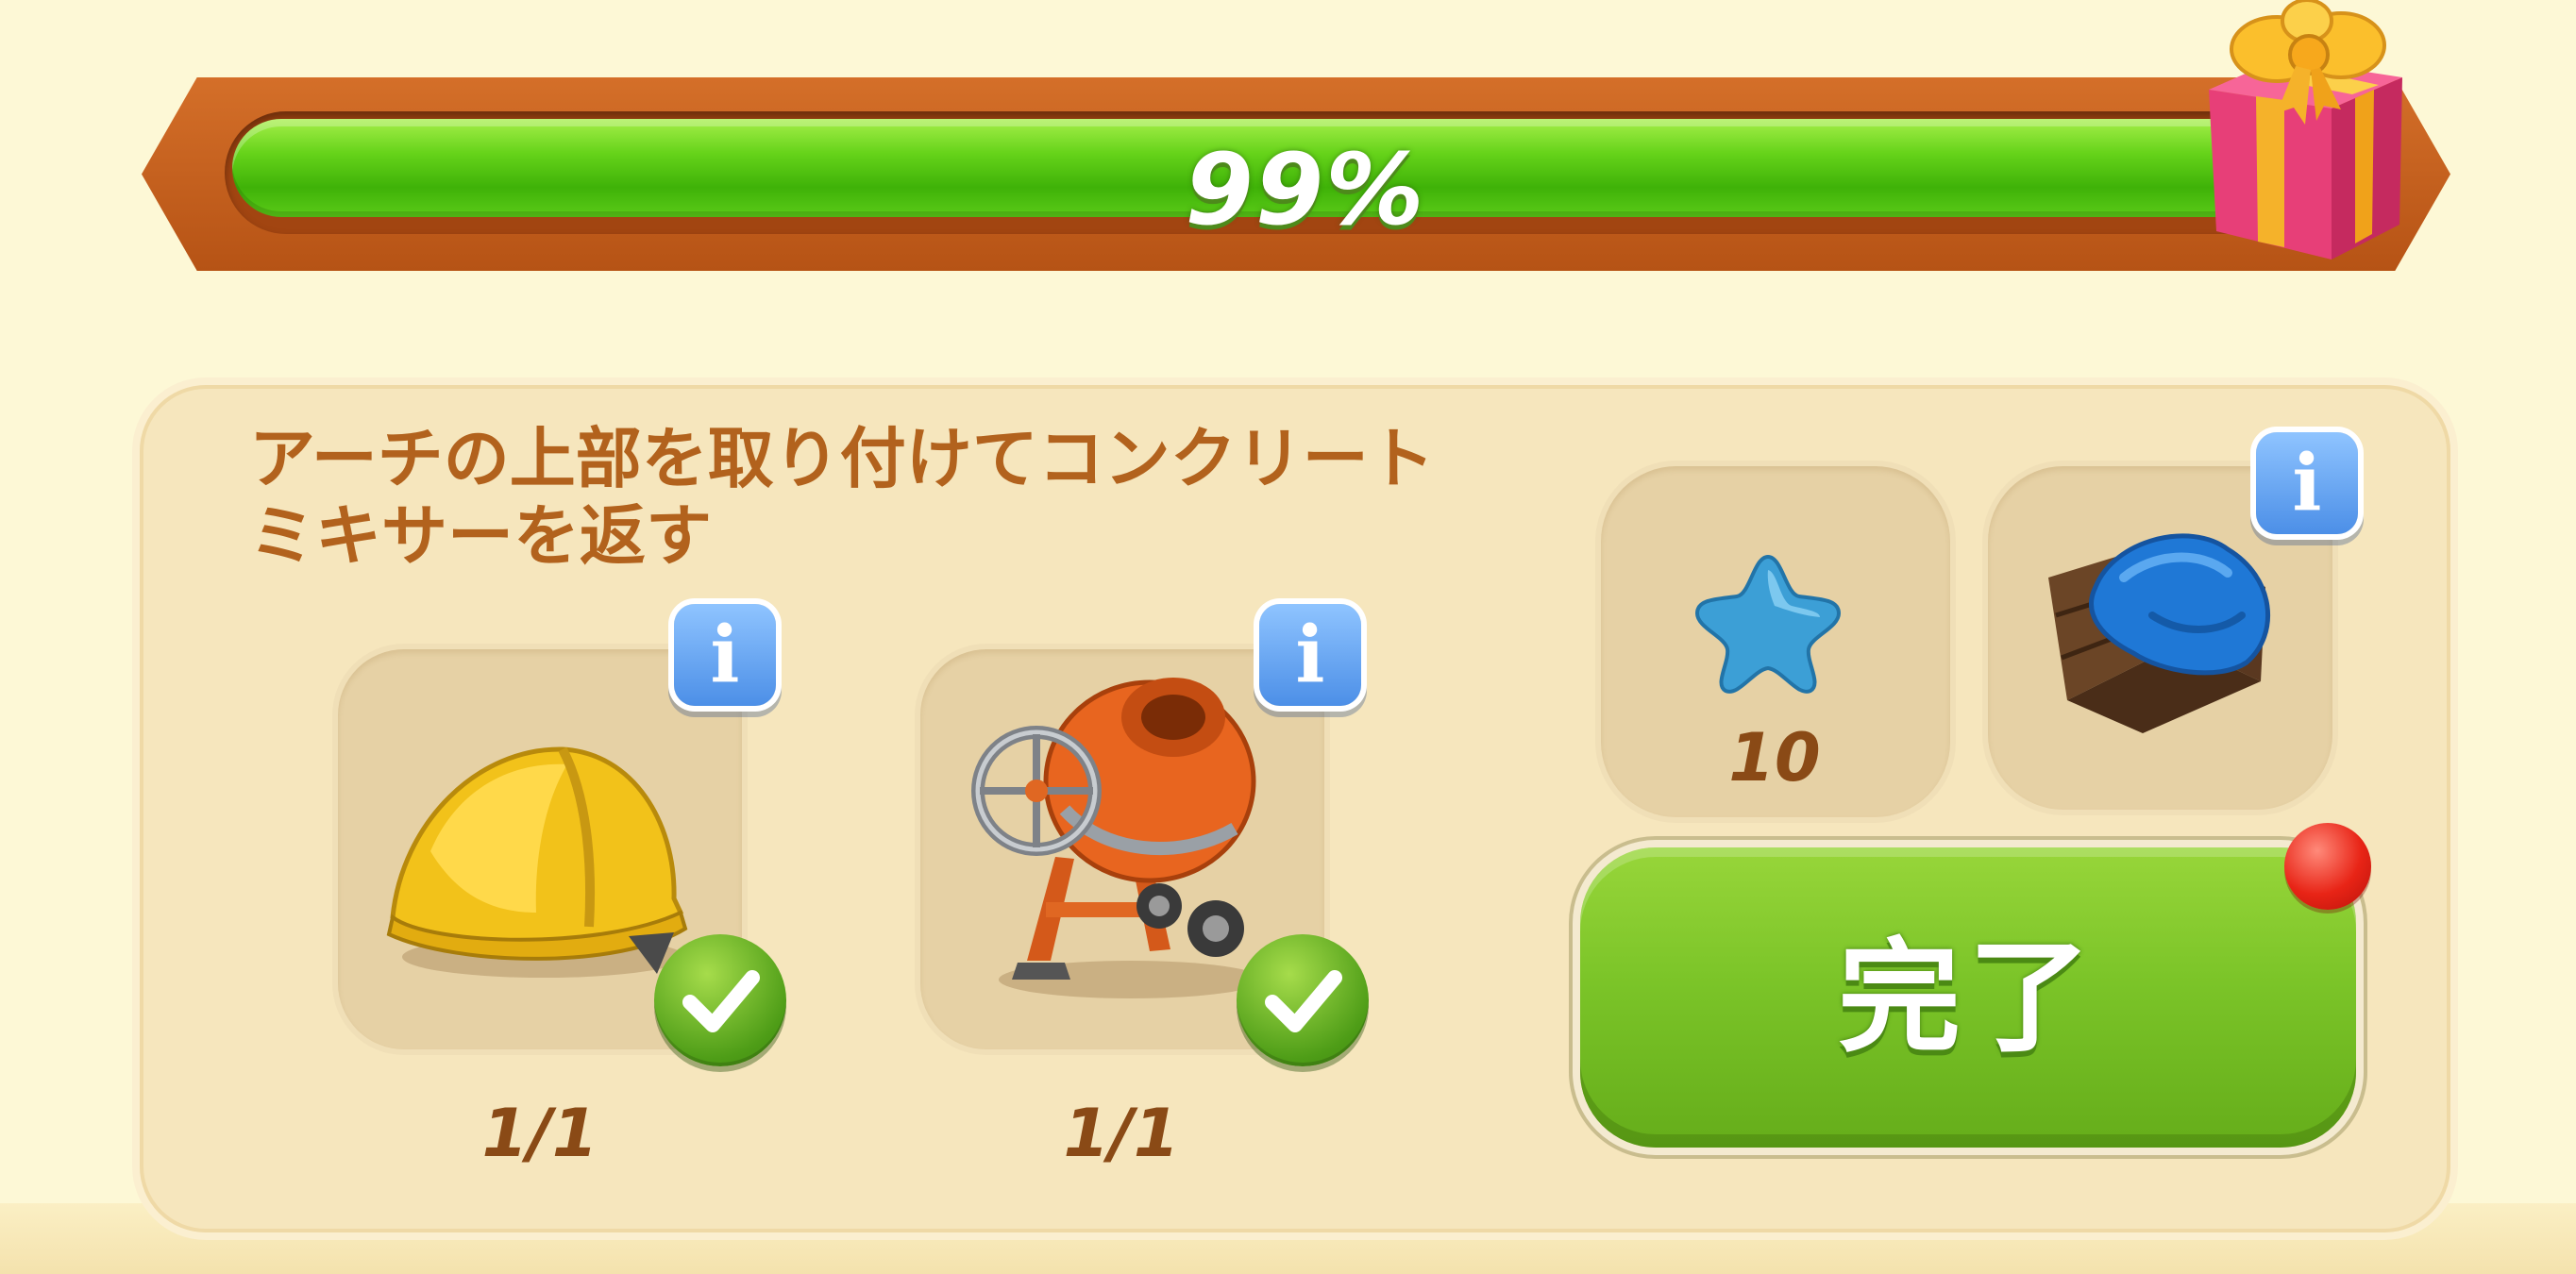 The width and height of the screenshot is (2576, 1274). What do you see at coordinates (1968, 997) in the screenshot?
I see `complete-button: 完了` at bounding box center [1968, 997].